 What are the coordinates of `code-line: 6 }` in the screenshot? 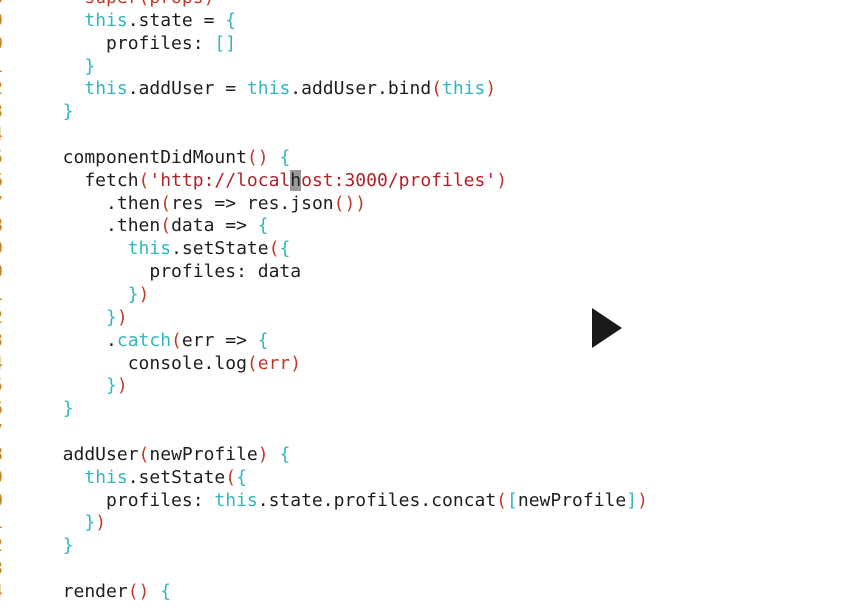 It's located at (421, 409).